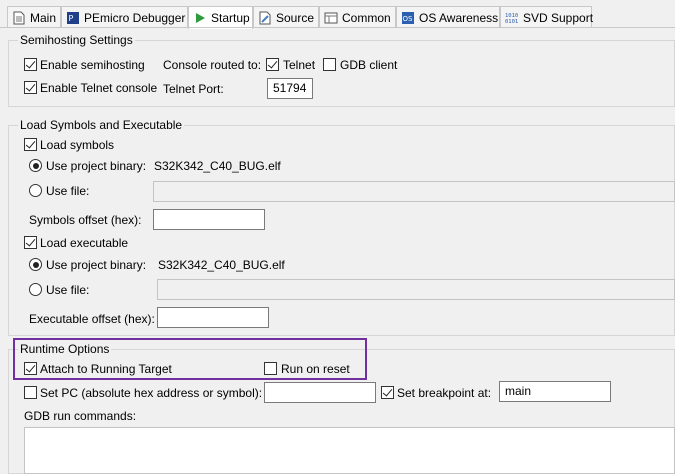  Describe the element at coordinates (387, 392) in the screenshot. I see `set-breakpoint-checkbox` at that location.